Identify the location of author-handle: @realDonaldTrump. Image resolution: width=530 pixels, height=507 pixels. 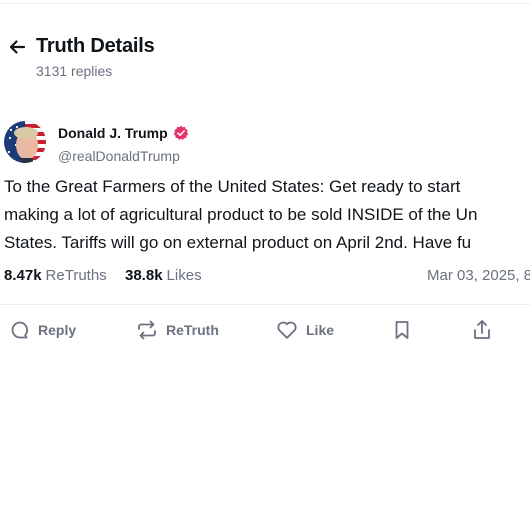
(119, 156).